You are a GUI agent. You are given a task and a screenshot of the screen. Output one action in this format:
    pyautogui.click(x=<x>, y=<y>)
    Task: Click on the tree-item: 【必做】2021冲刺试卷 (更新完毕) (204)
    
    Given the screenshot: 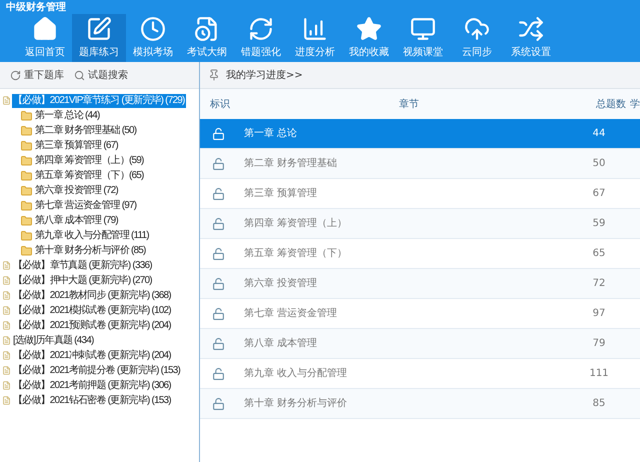 What is the action you would take?
    pyautogui.click(x=92, y=355)
    